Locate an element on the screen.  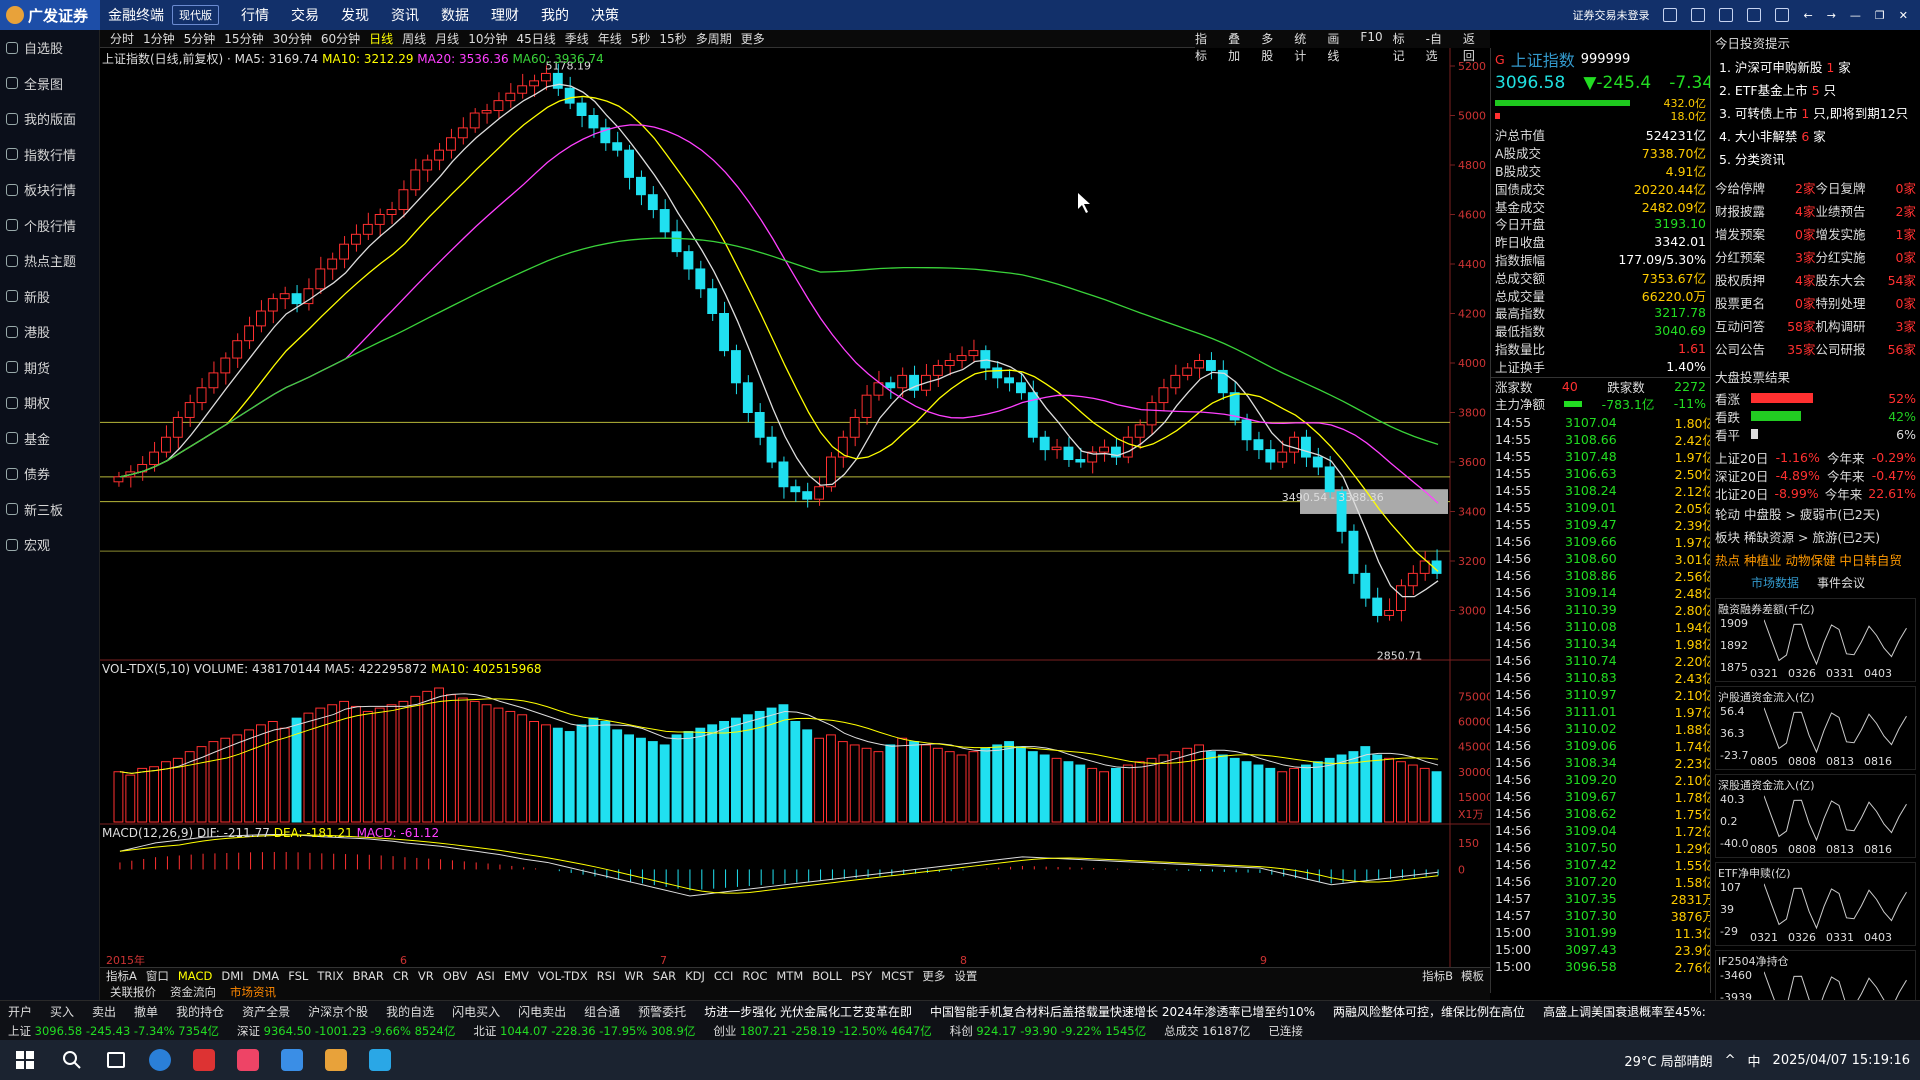
func-9: 闪电卖出 is located at coordinates (542, 1011).